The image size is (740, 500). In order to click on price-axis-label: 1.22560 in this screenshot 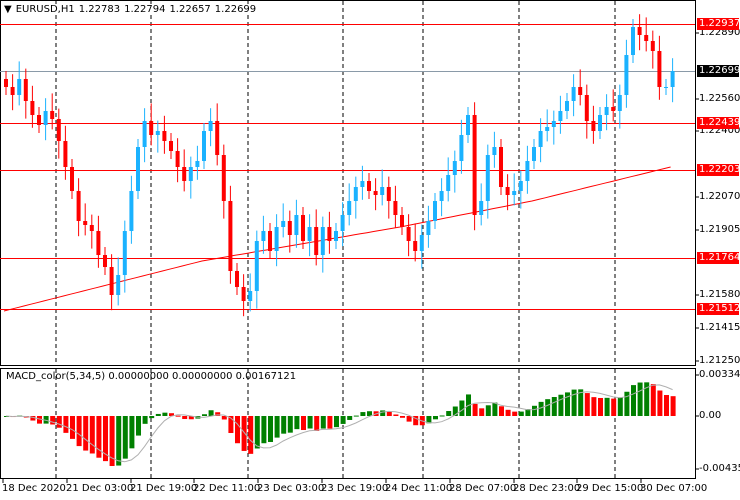, I will do `click(719, 98)`.